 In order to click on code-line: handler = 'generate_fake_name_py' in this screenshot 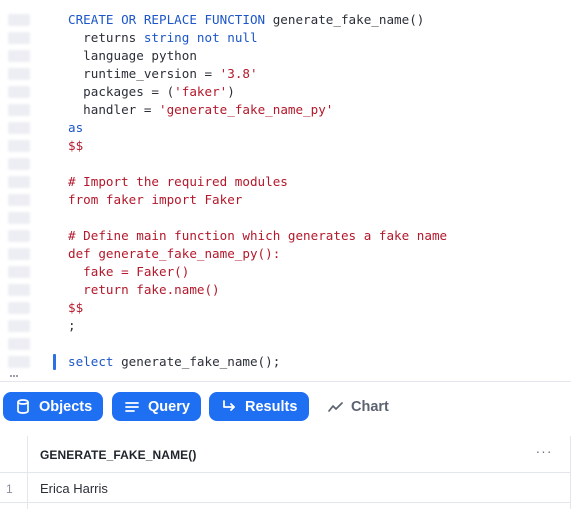, I will do `click(257, 110)`.